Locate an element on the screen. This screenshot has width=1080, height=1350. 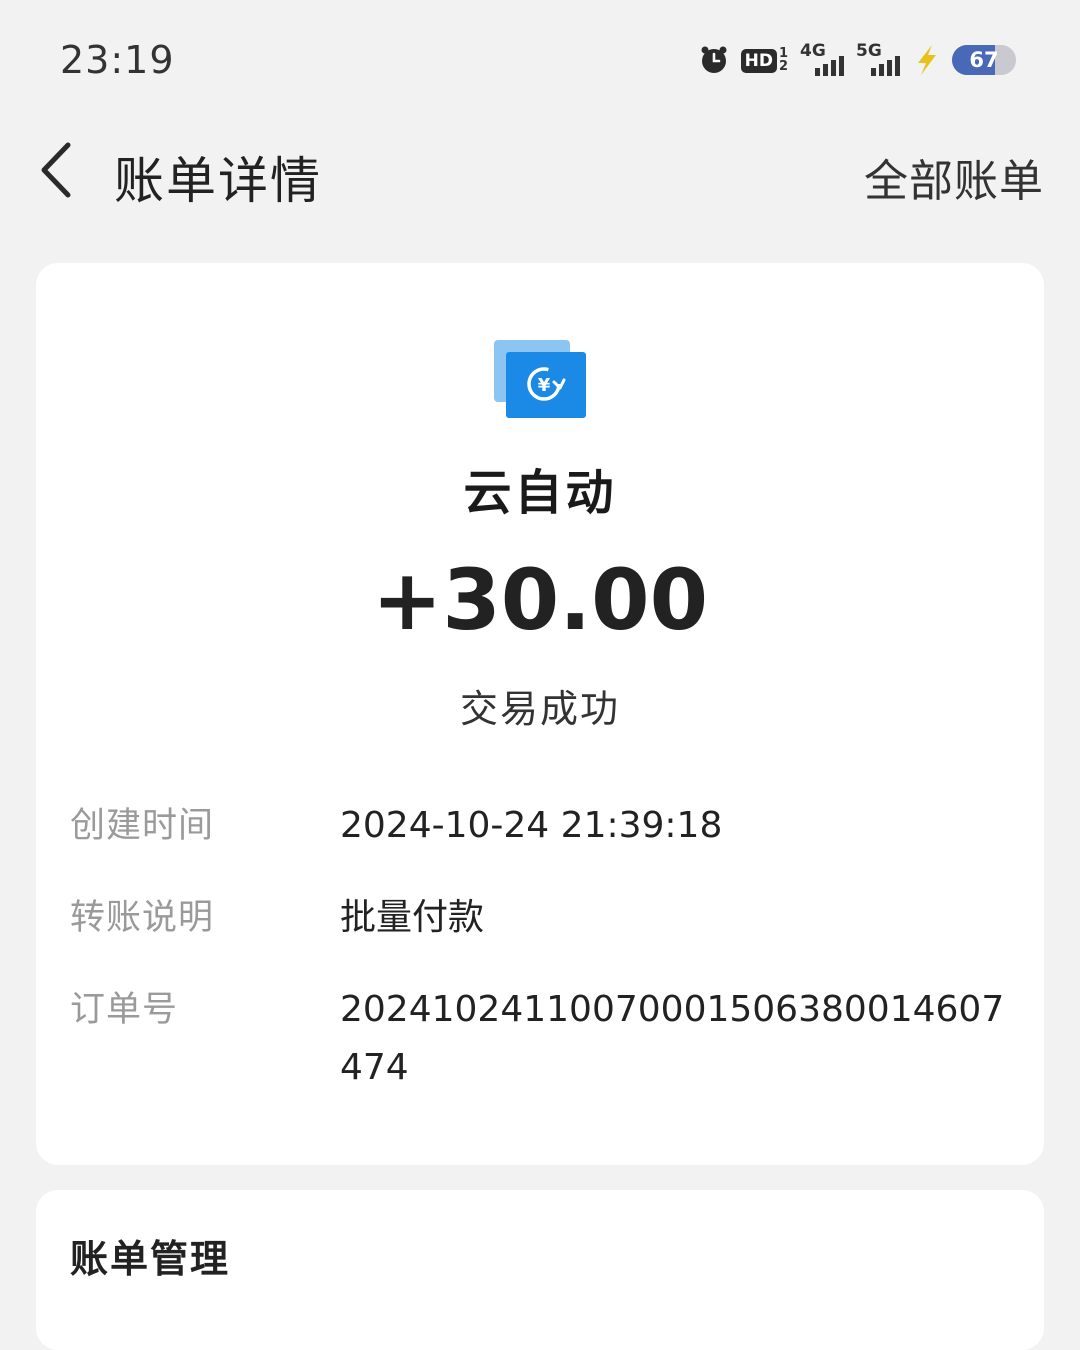
bill-management-card: 账单管理 is located at coordinates (540, 1270).